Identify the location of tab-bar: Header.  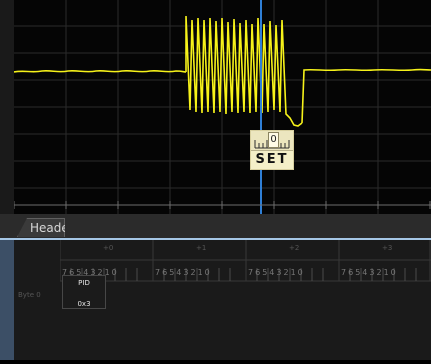
(215, 227).